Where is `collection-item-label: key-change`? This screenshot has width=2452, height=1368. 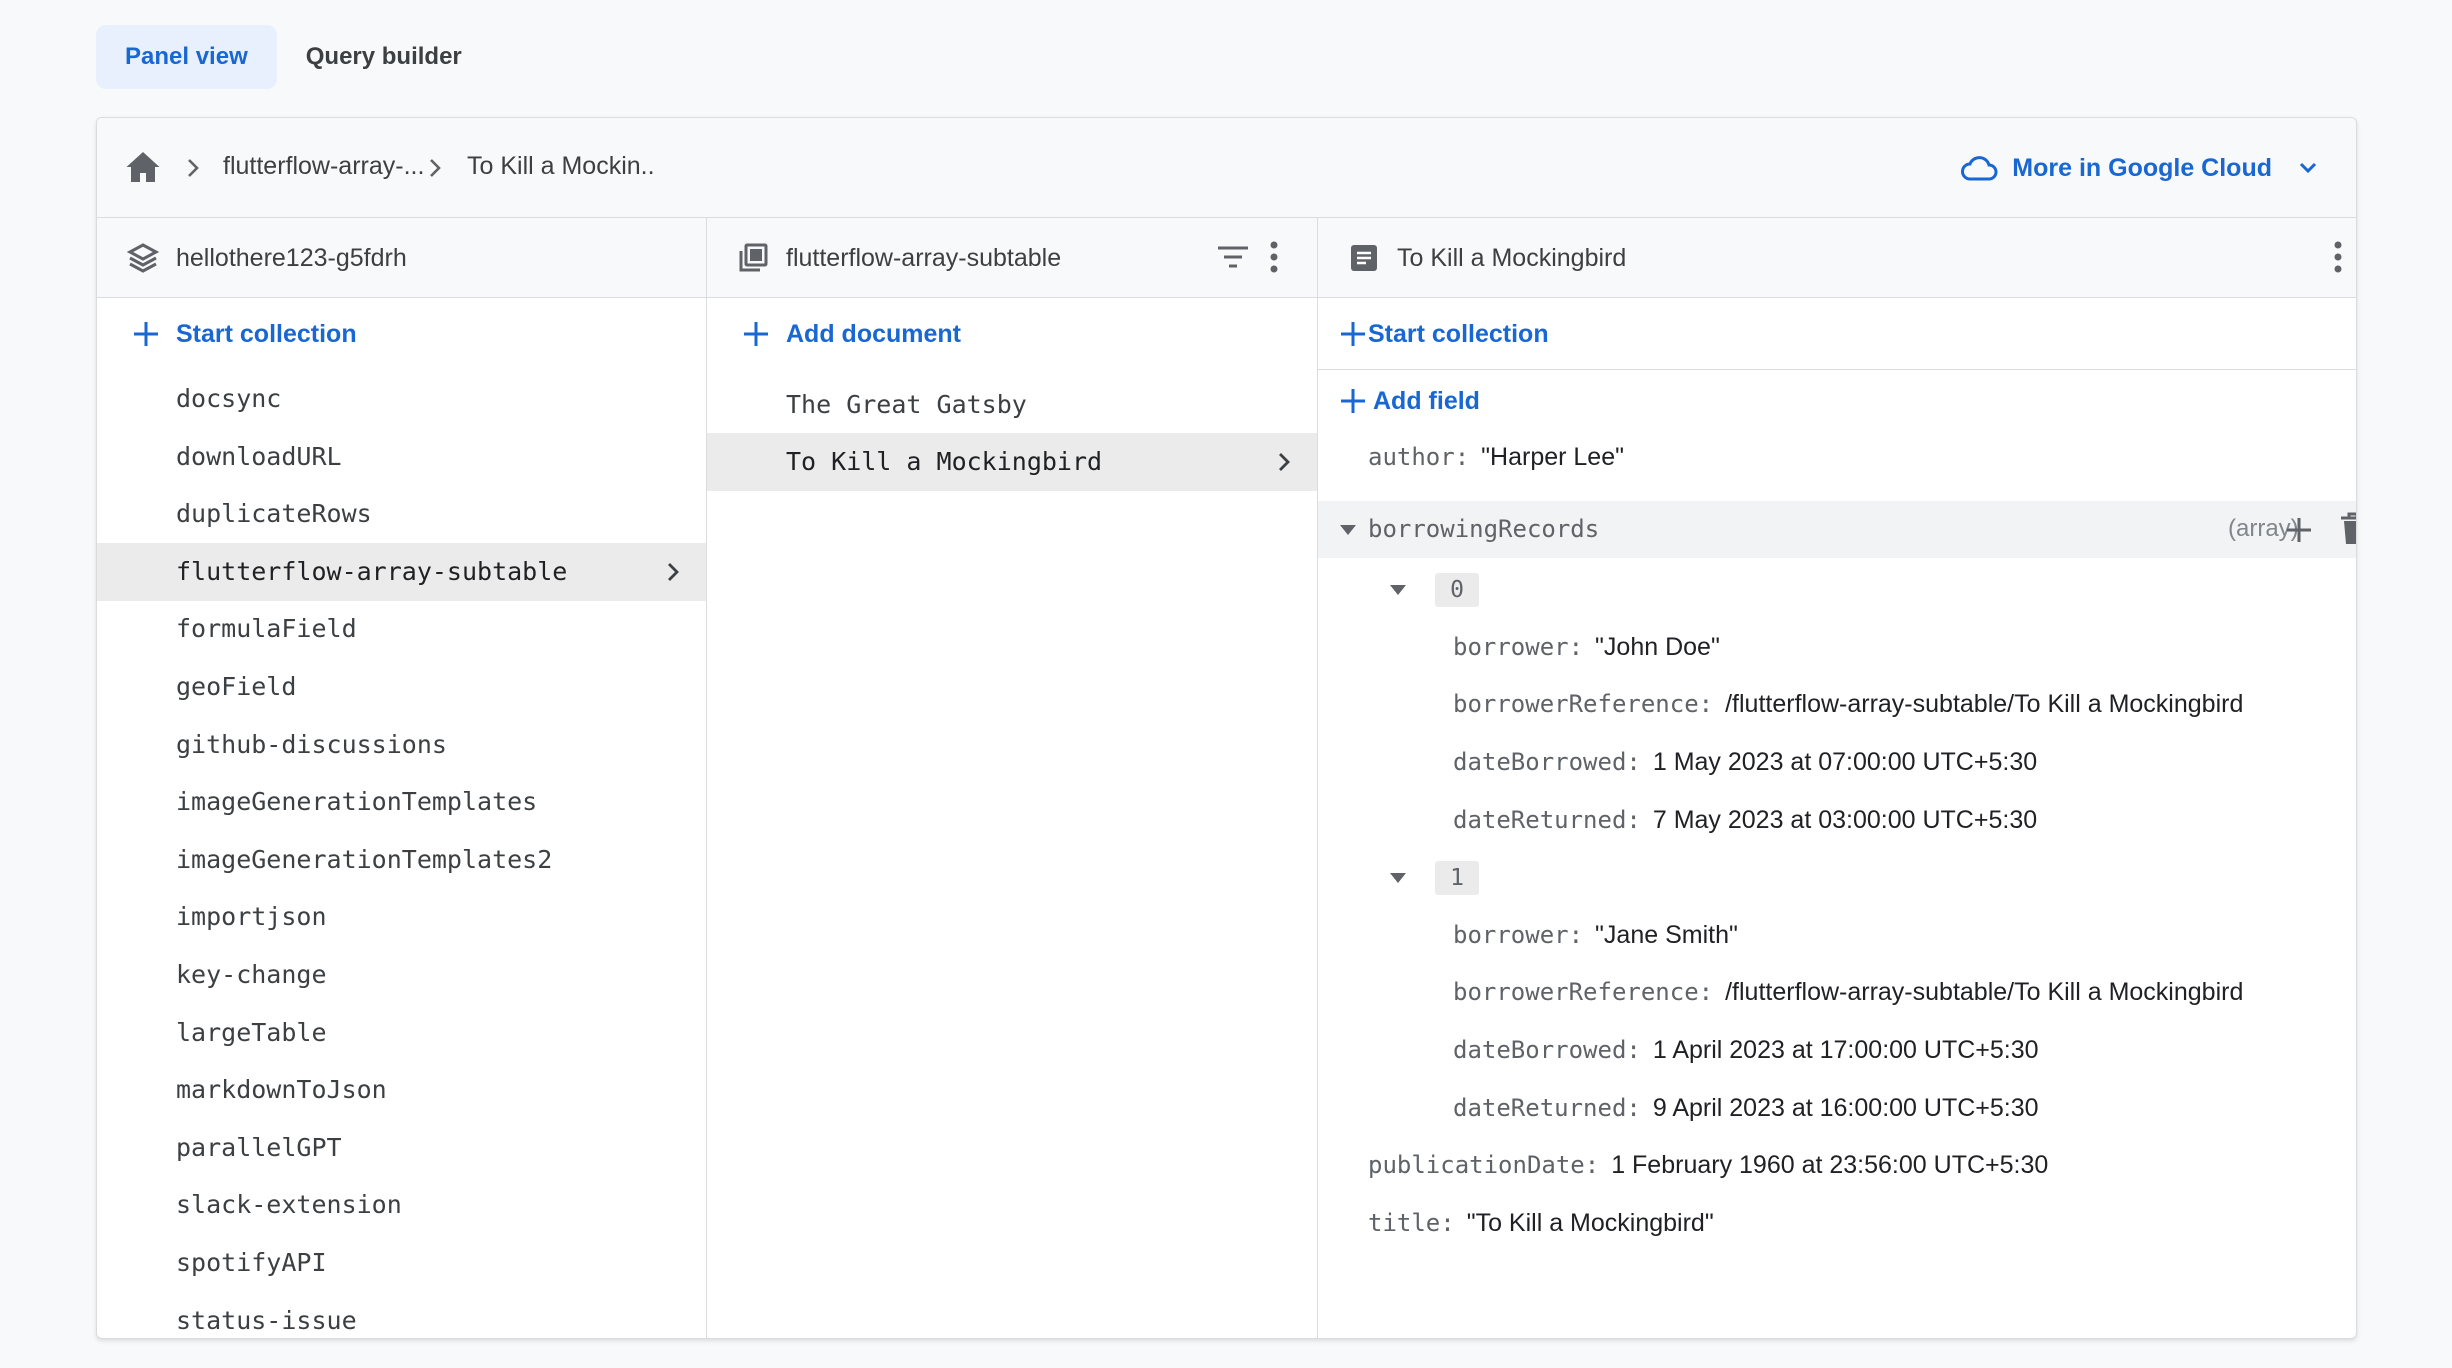 collection-item-label: key-change is located at coordinates (251, 974).